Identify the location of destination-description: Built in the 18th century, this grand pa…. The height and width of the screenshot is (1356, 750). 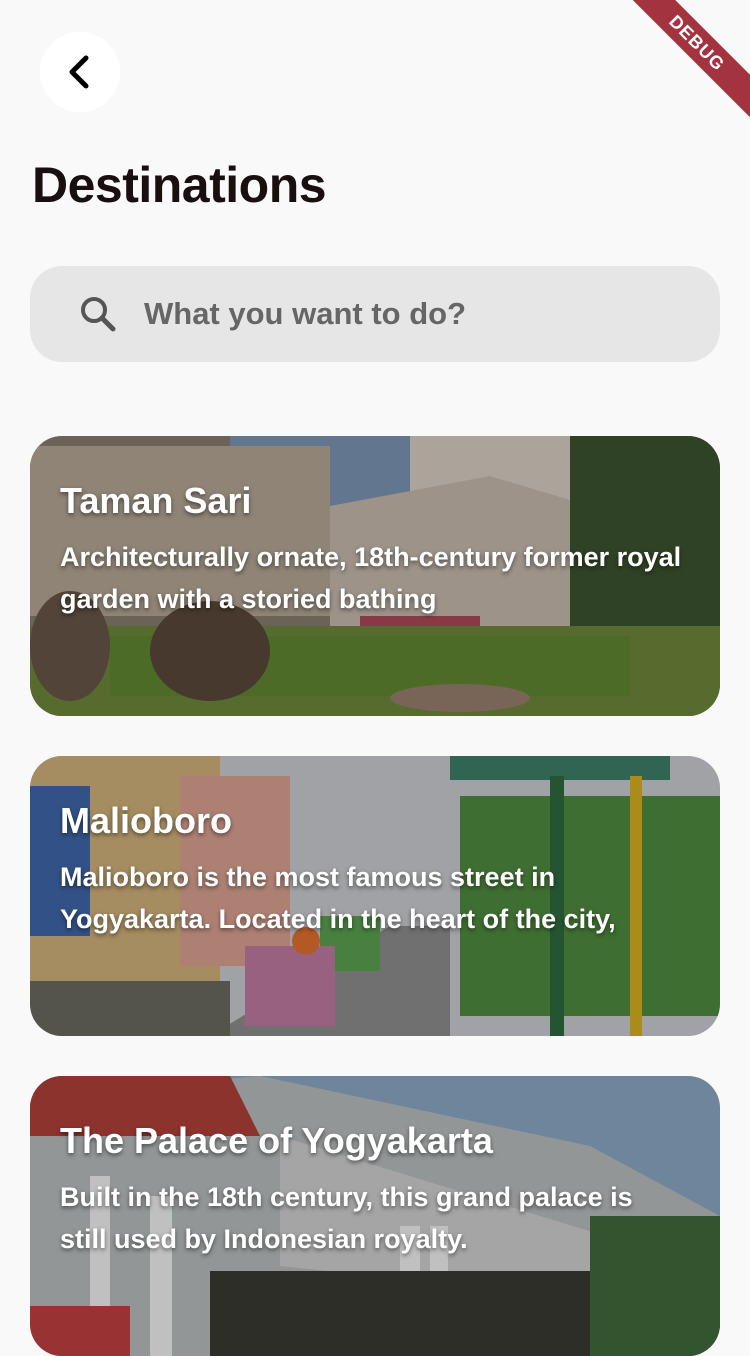
(346, 1218).